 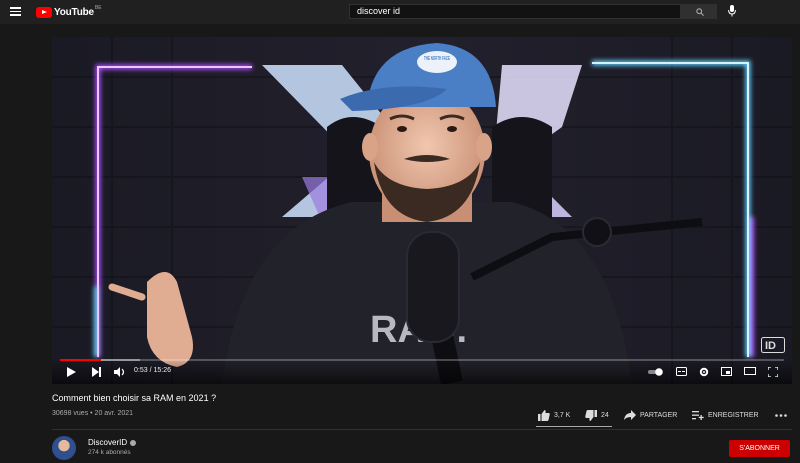 I want to click on like-ratio-bar, so click(x=574, y=426).